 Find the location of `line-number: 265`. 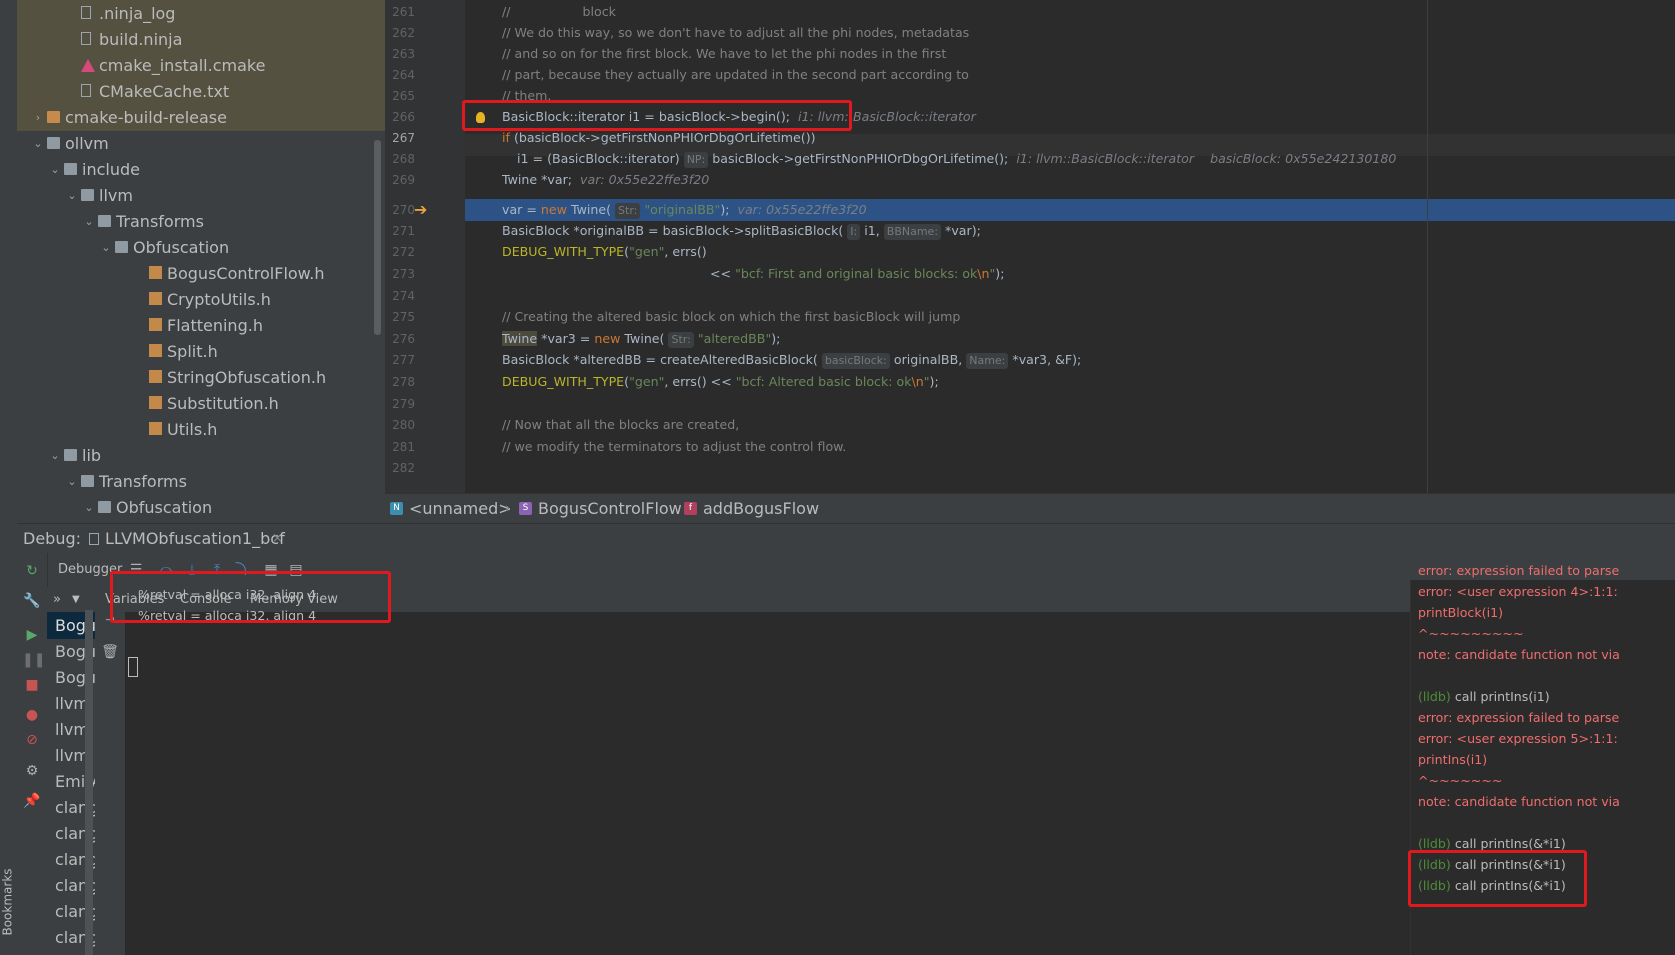

line-number: 265 is located at coordinates (400, 96).